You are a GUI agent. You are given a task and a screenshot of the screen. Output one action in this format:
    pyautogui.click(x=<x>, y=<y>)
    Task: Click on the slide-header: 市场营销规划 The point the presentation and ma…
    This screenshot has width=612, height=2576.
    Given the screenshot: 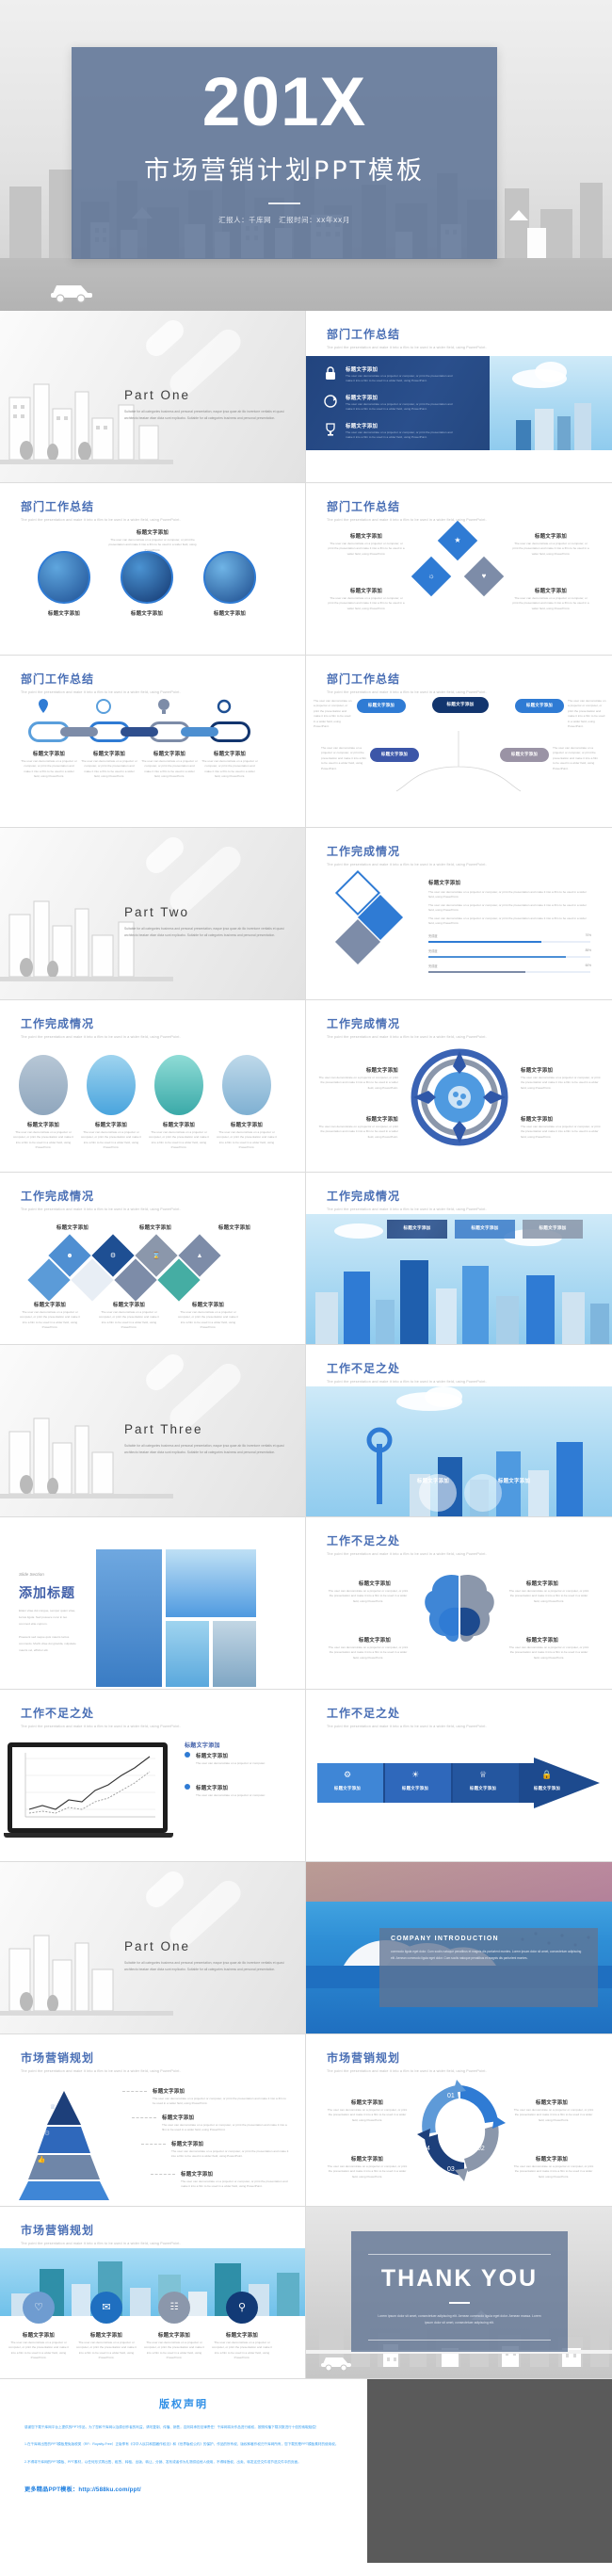 What is the action you would take?
    pyautogui.click(x=101, y=2061)
    